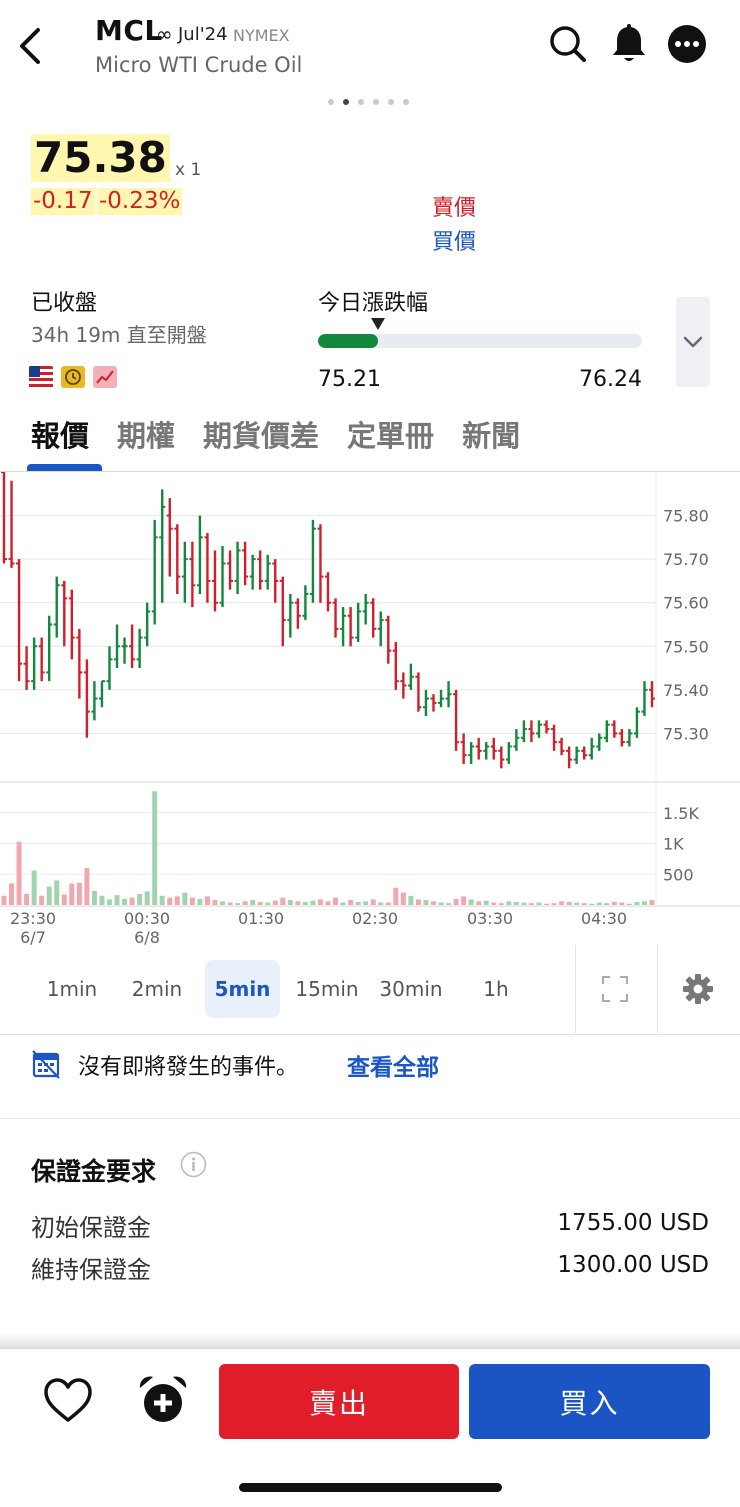 This screenshot has width=740, height=1507. What do you see at coordinates (91, 1270) in the screenshot?
I see `maintenance-margin-label: 維持保證金` at bounding box center [91, 1270].